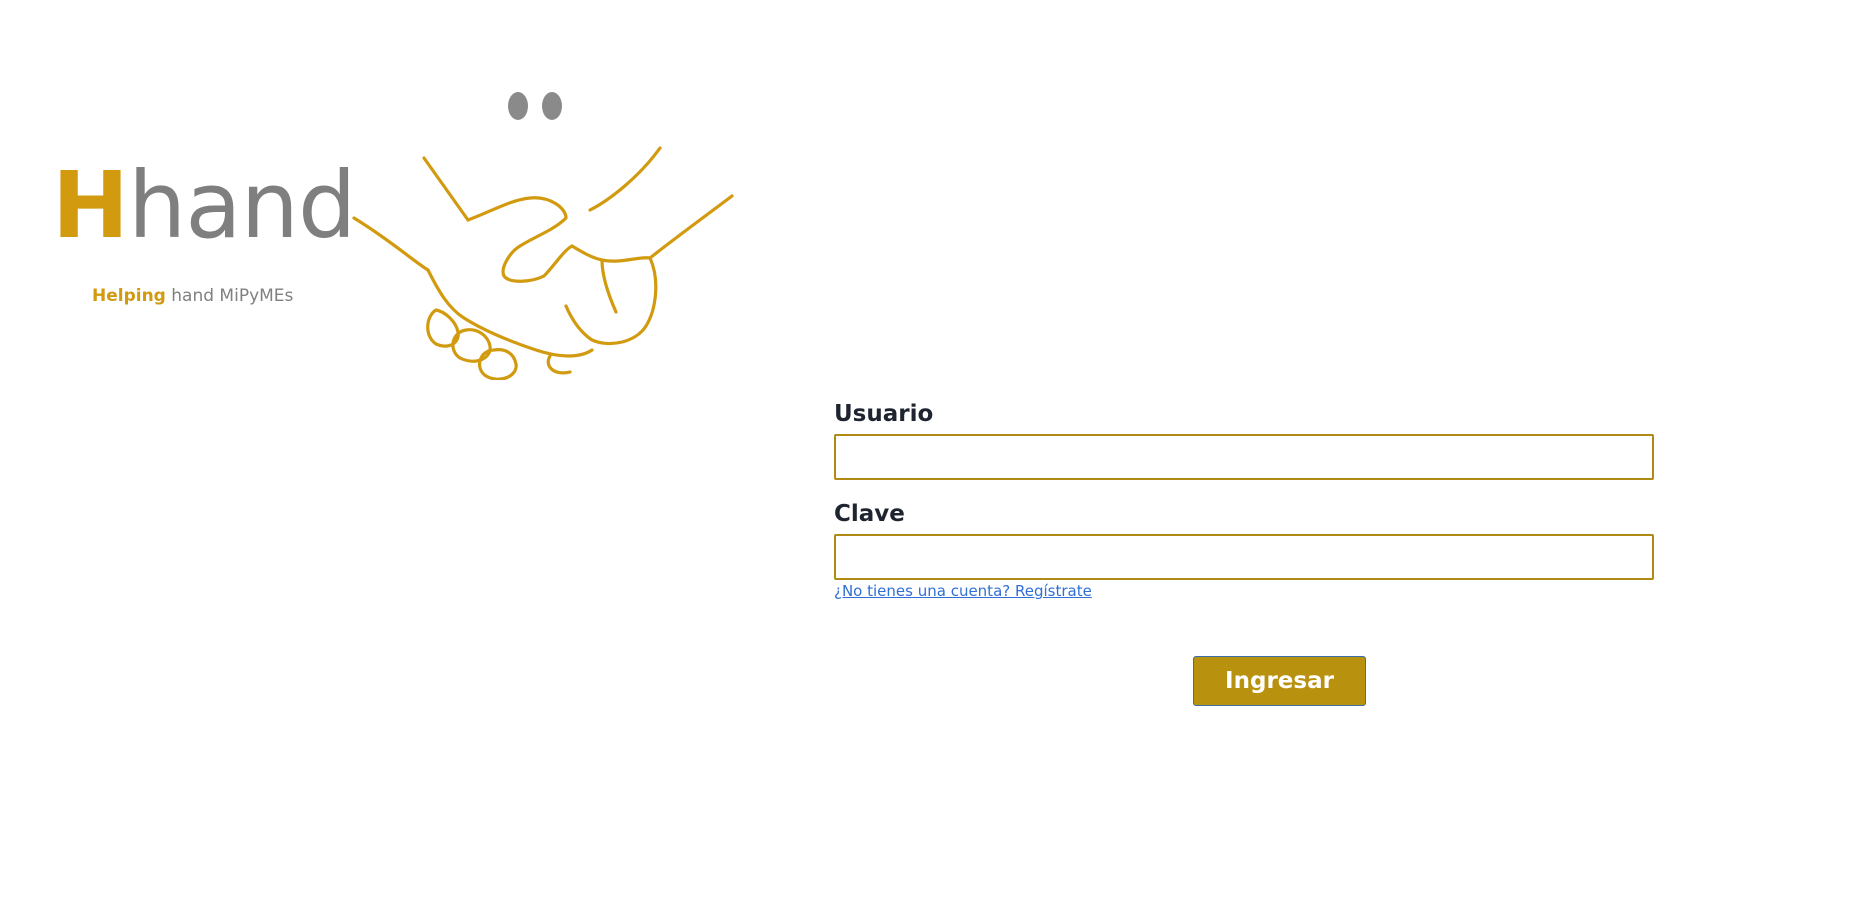 This screenshot has height=919, width=1853. What do you see at coordinates (963, 591) in the screenshot?
I see `register-link: ¿No tienes una cuenta? Regístrate` at bounding box center [963, 591].